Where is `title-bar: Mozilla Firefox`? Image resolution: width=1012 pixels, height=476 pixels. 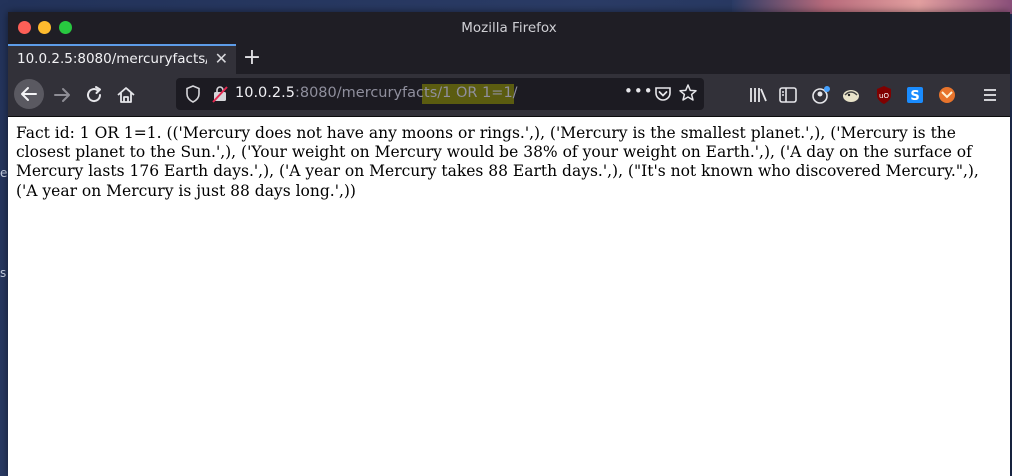
title-bar: Mozilla Firefox is located at coordinates (509, 28).